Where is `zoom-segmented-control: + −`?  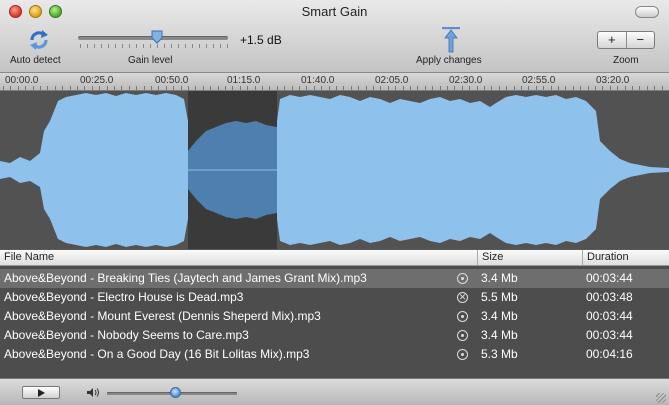
zoom-segmented-control: + − is located at coordinates (626, 40).